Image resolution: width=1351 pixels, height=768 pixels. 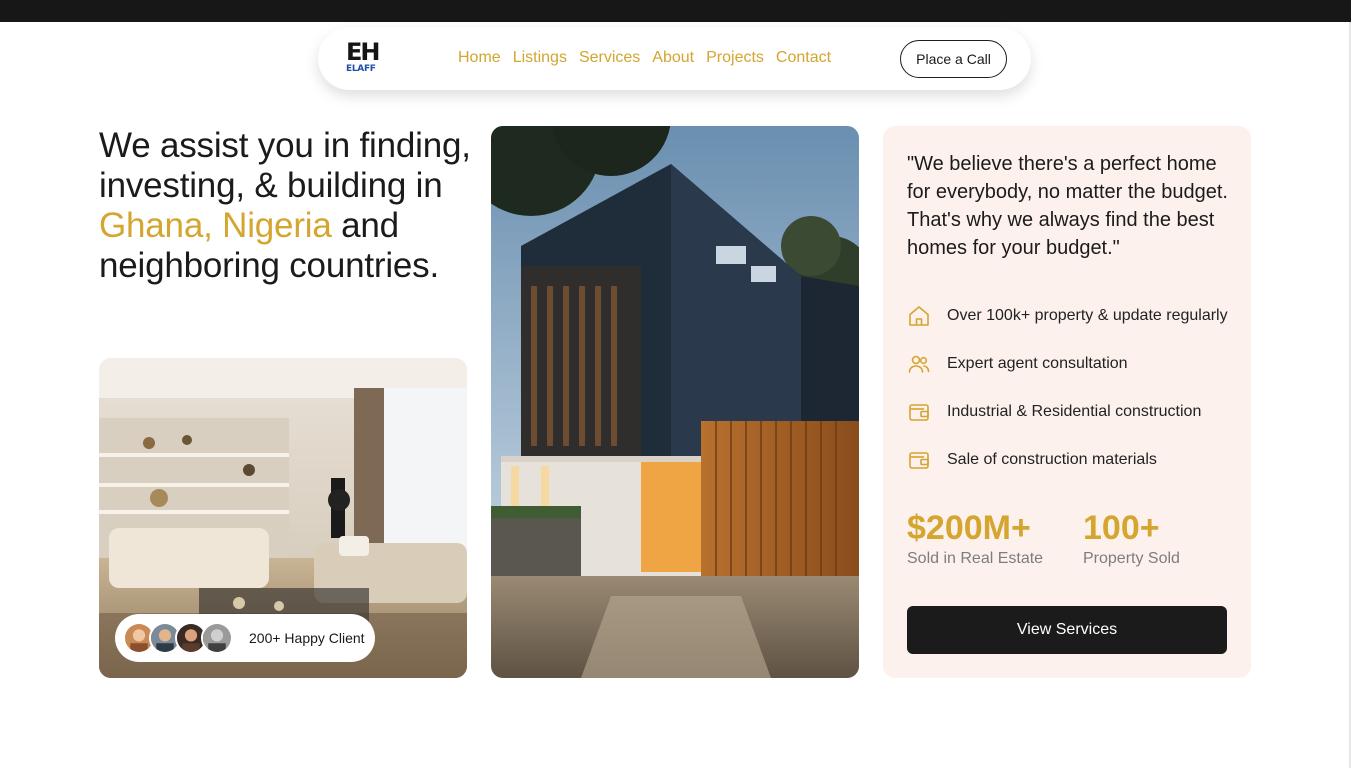 What do you see at coordinates (178, 638) in the screenshot?
I see `client-avatars` at bounding box center [178, 638].